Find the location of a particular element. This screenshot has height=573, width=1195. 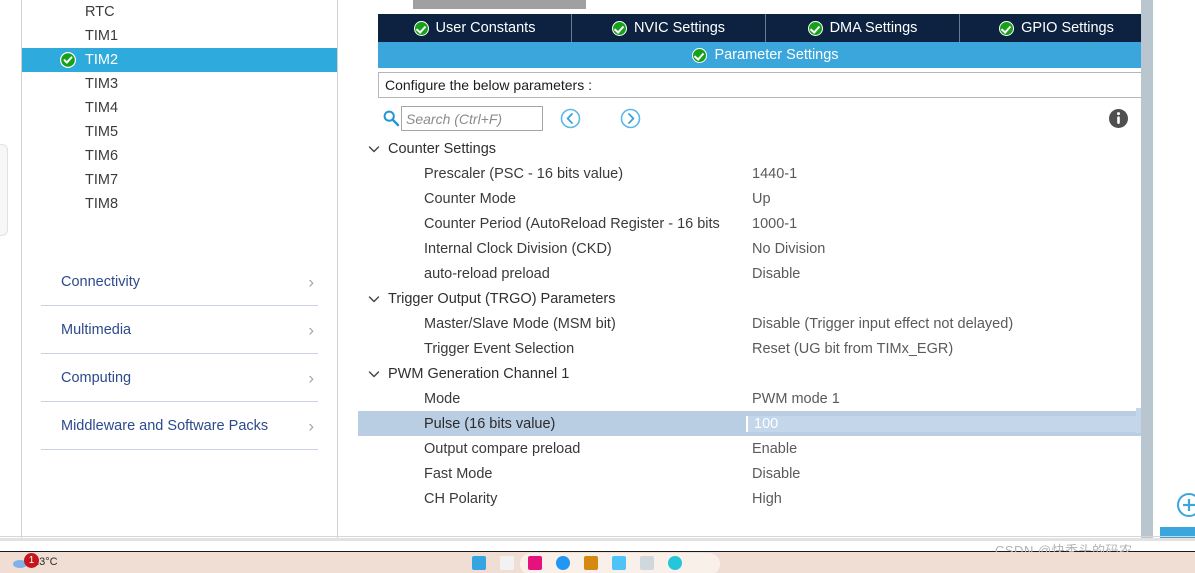

sidebar-item-tim5: TIM5 is located at coordinates (179, 132).